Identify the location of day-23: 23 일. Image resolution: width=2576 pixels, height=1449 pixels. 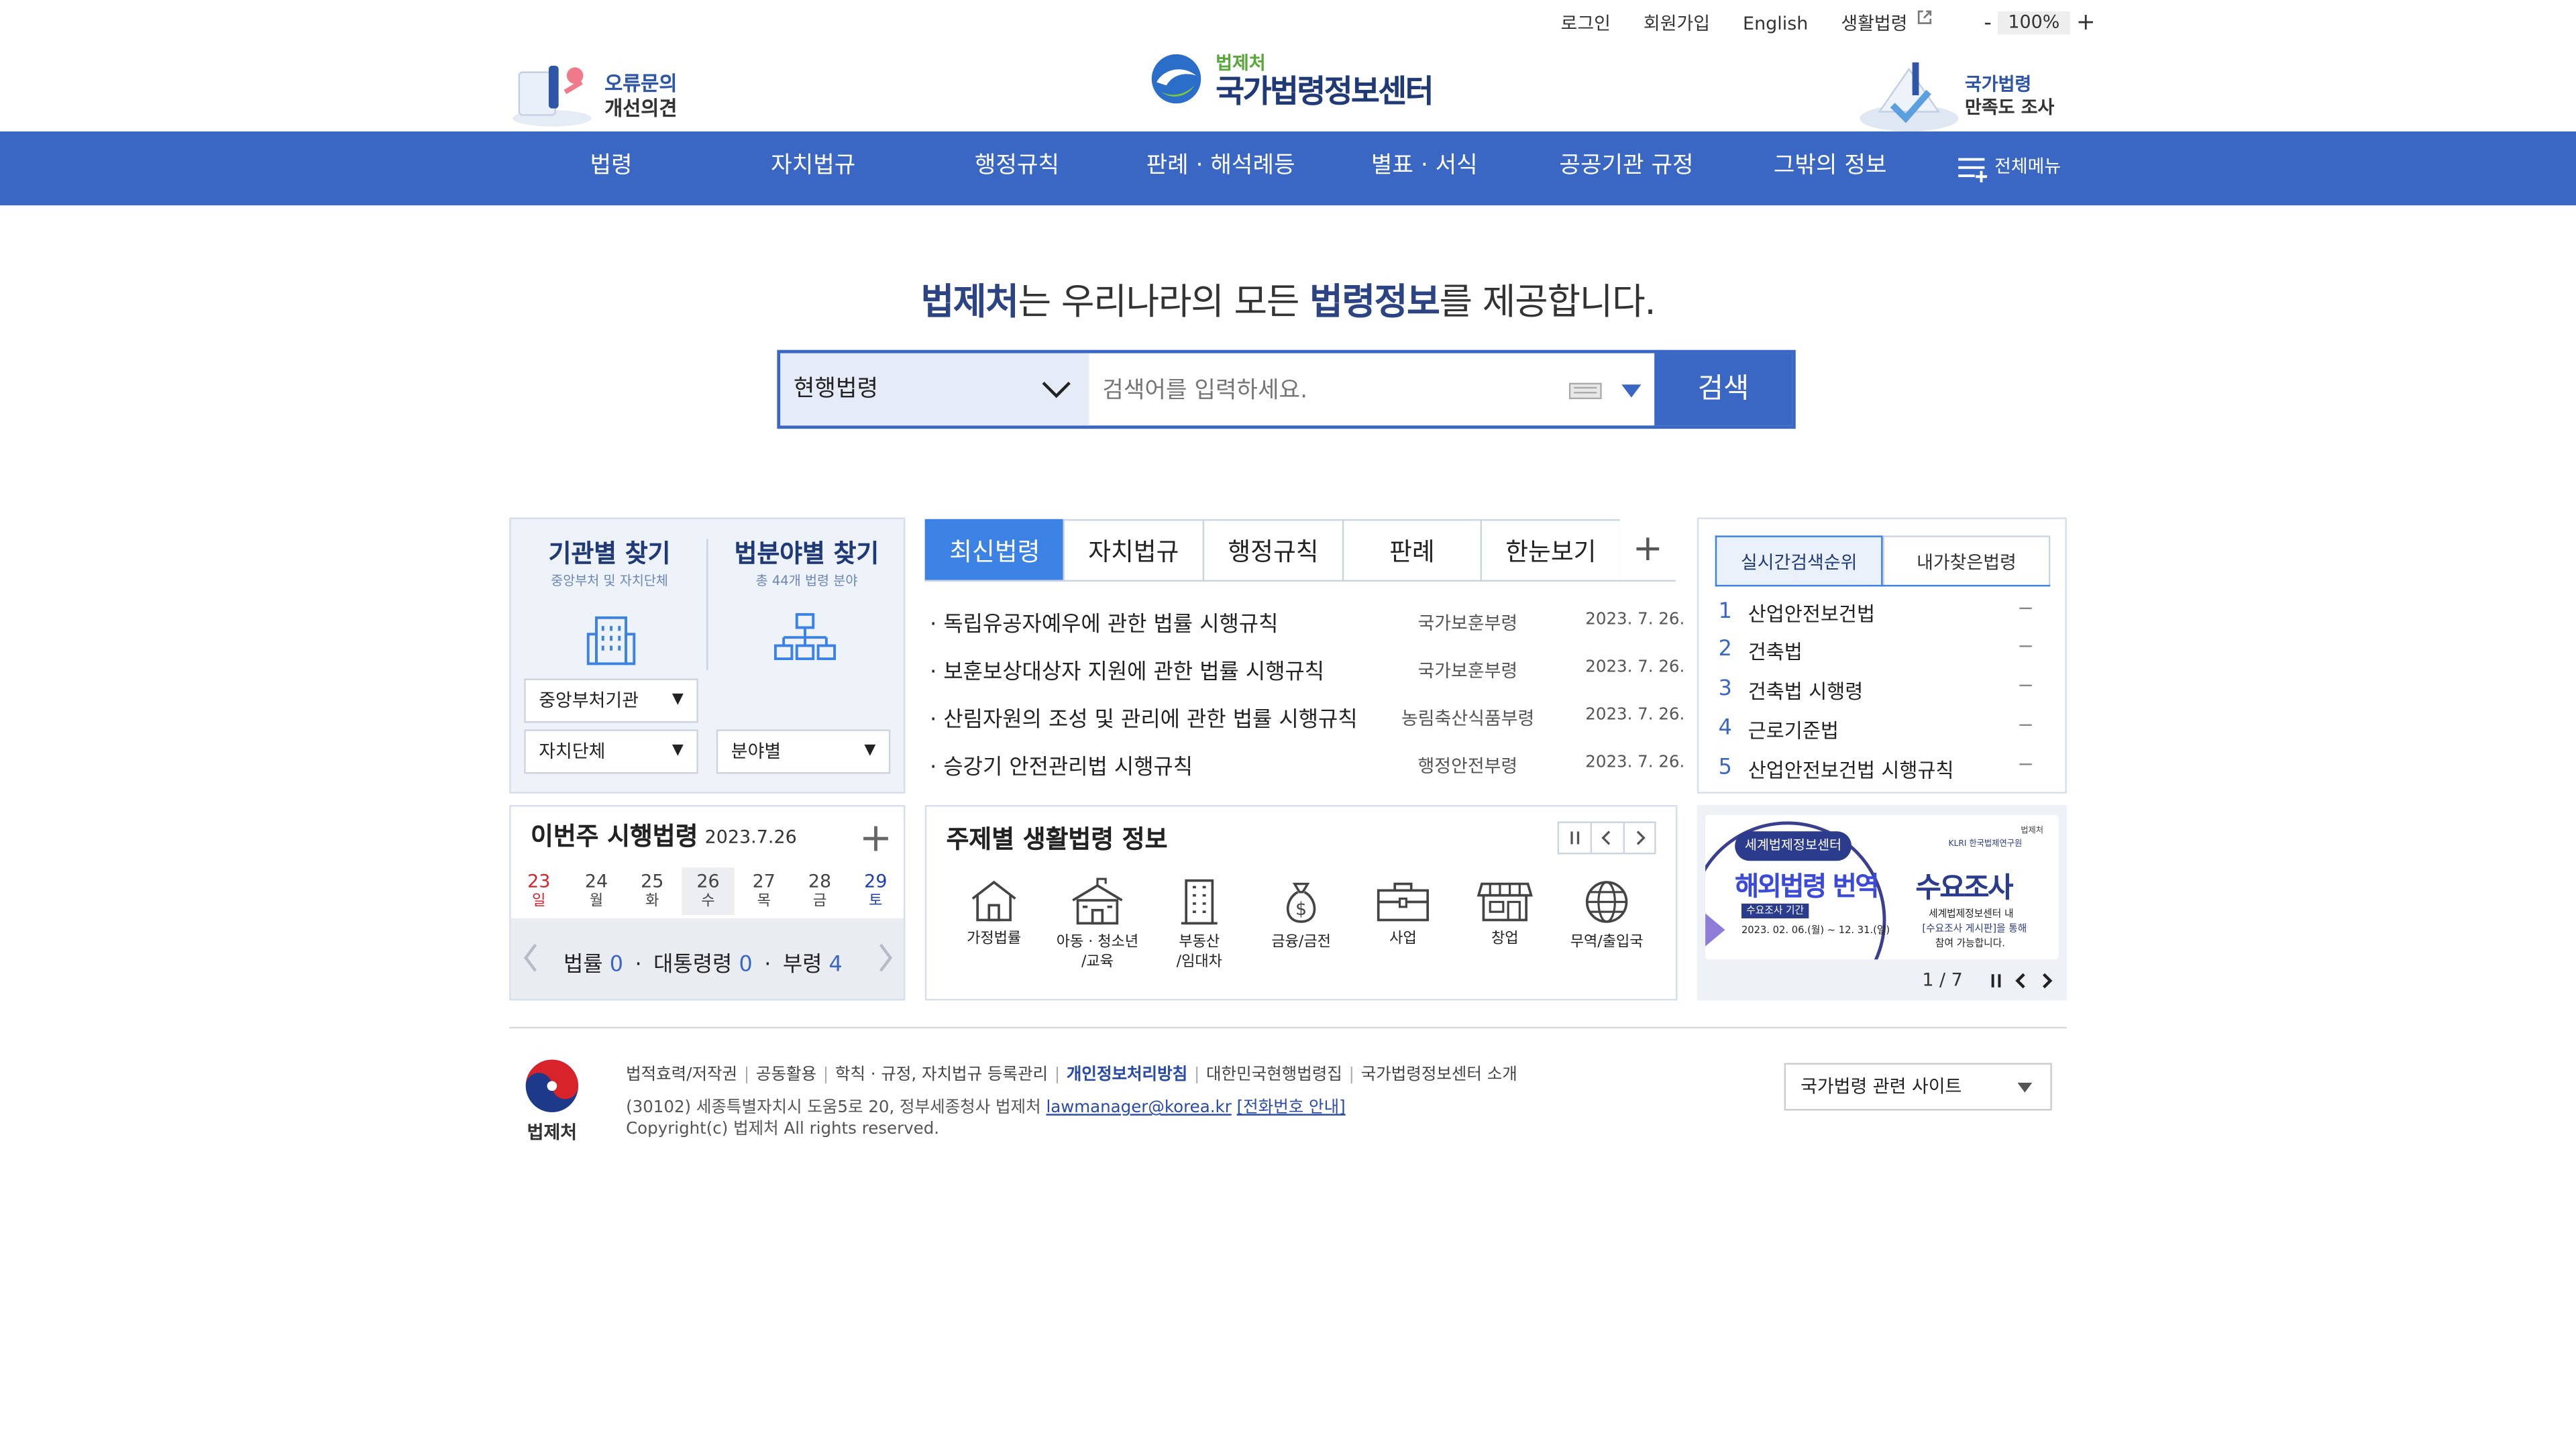
(539, 892).